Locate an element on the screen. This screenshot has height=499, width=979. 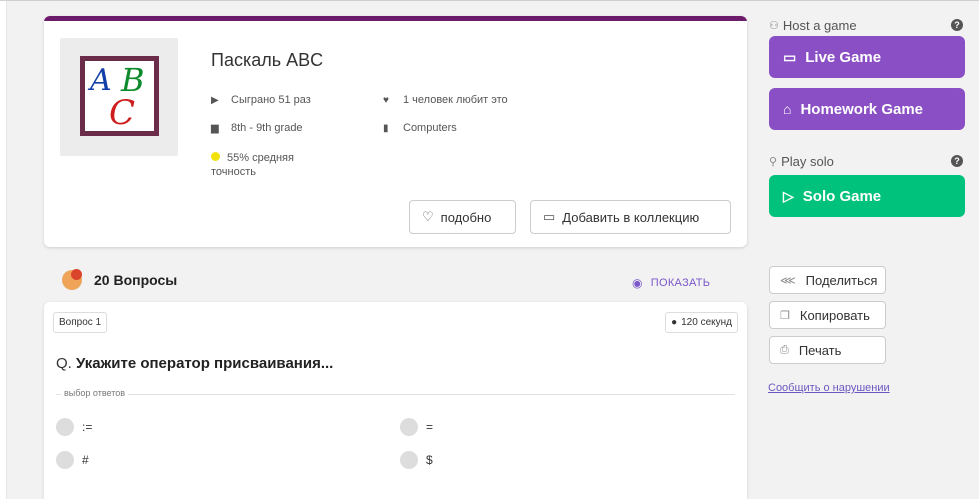
print-icon: ⎙ is located at coordinates (784, 349).